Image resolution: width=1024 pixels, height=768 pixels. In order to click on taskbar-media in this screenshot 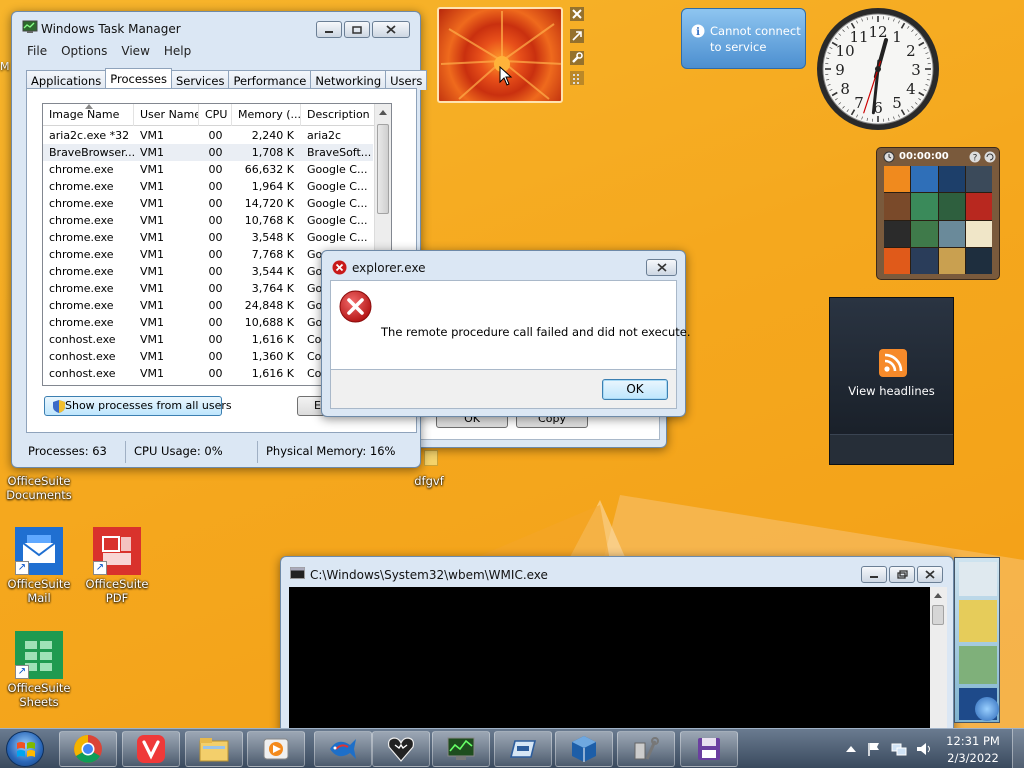, I will do `click(276, 749)`.